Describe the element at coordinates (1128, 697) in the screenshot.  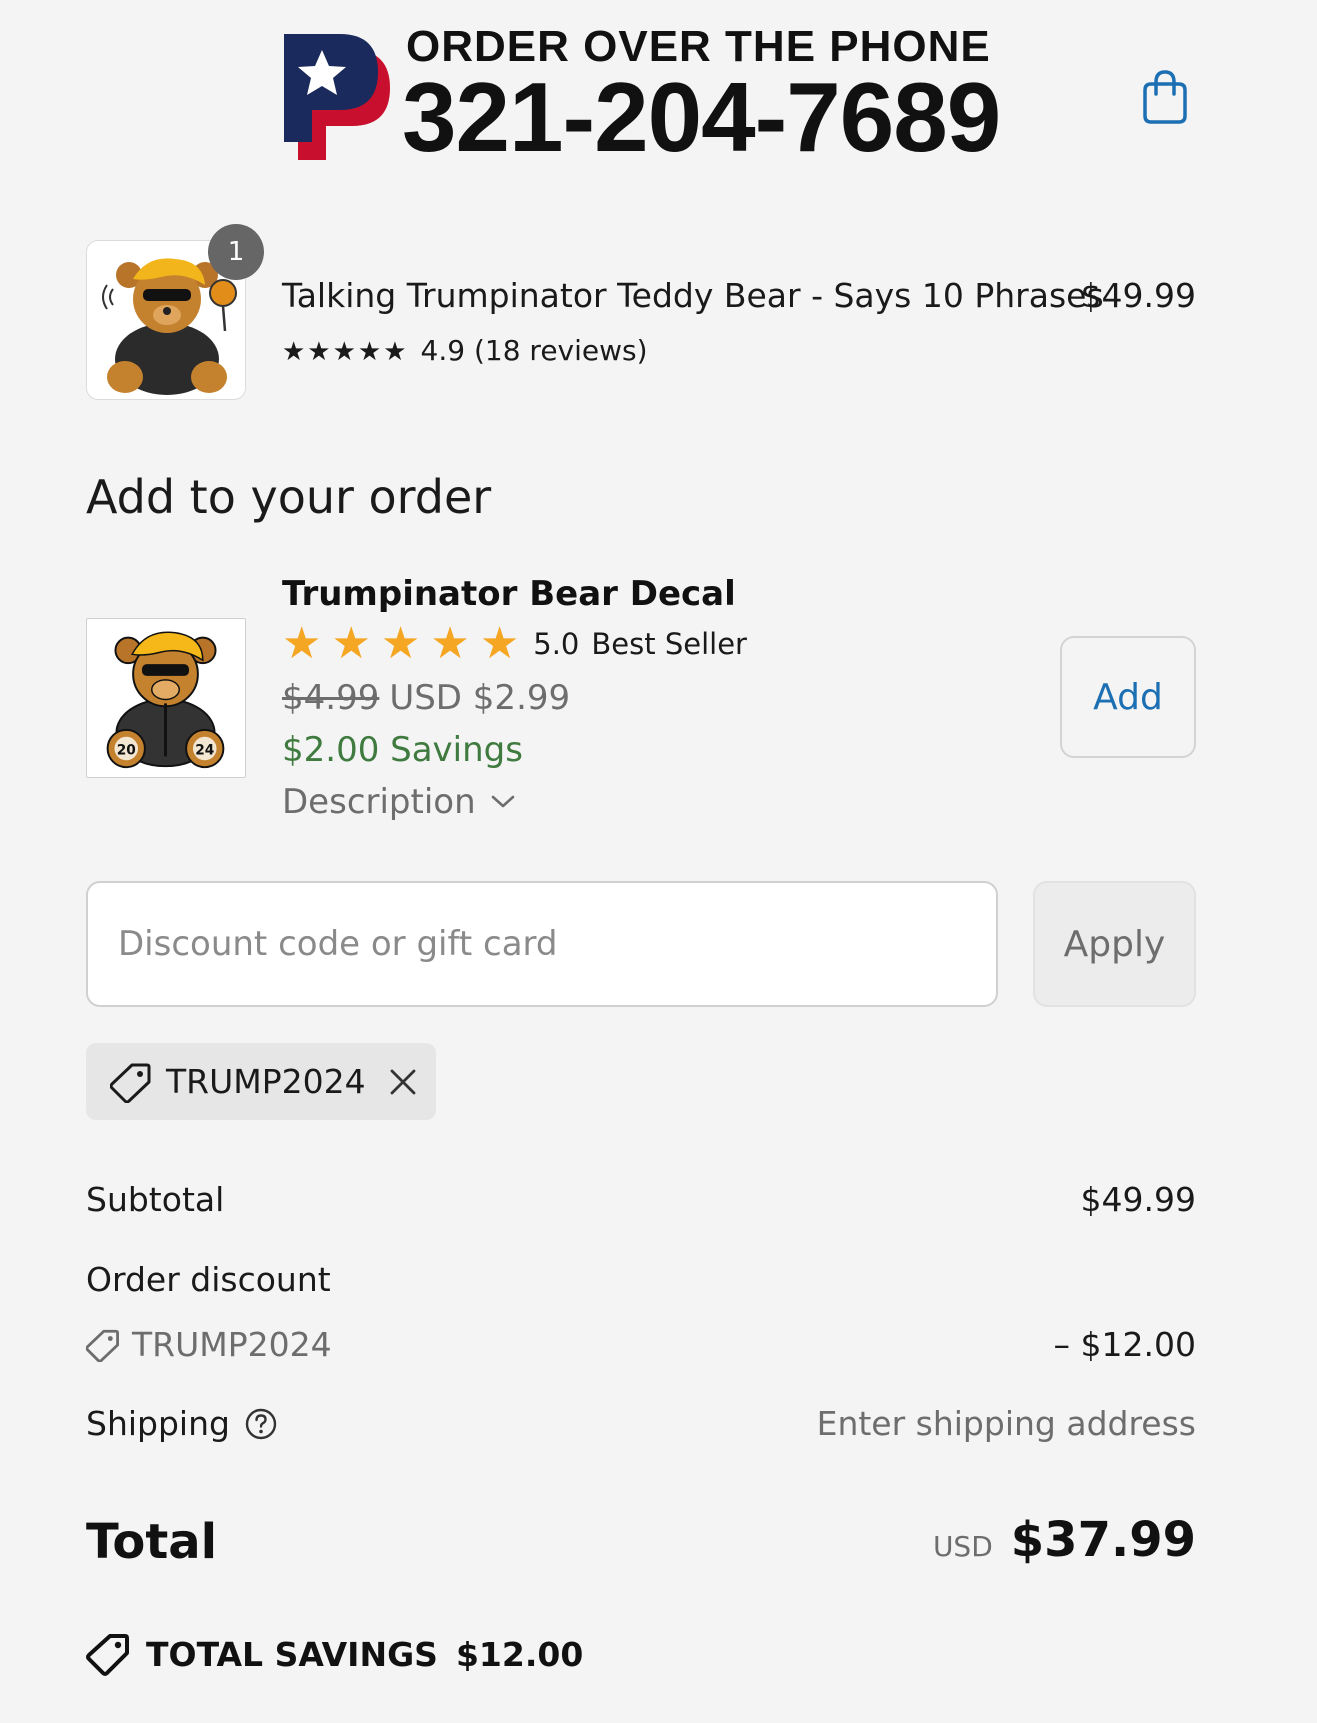
I see `add-upsell-button: Add` at that location.